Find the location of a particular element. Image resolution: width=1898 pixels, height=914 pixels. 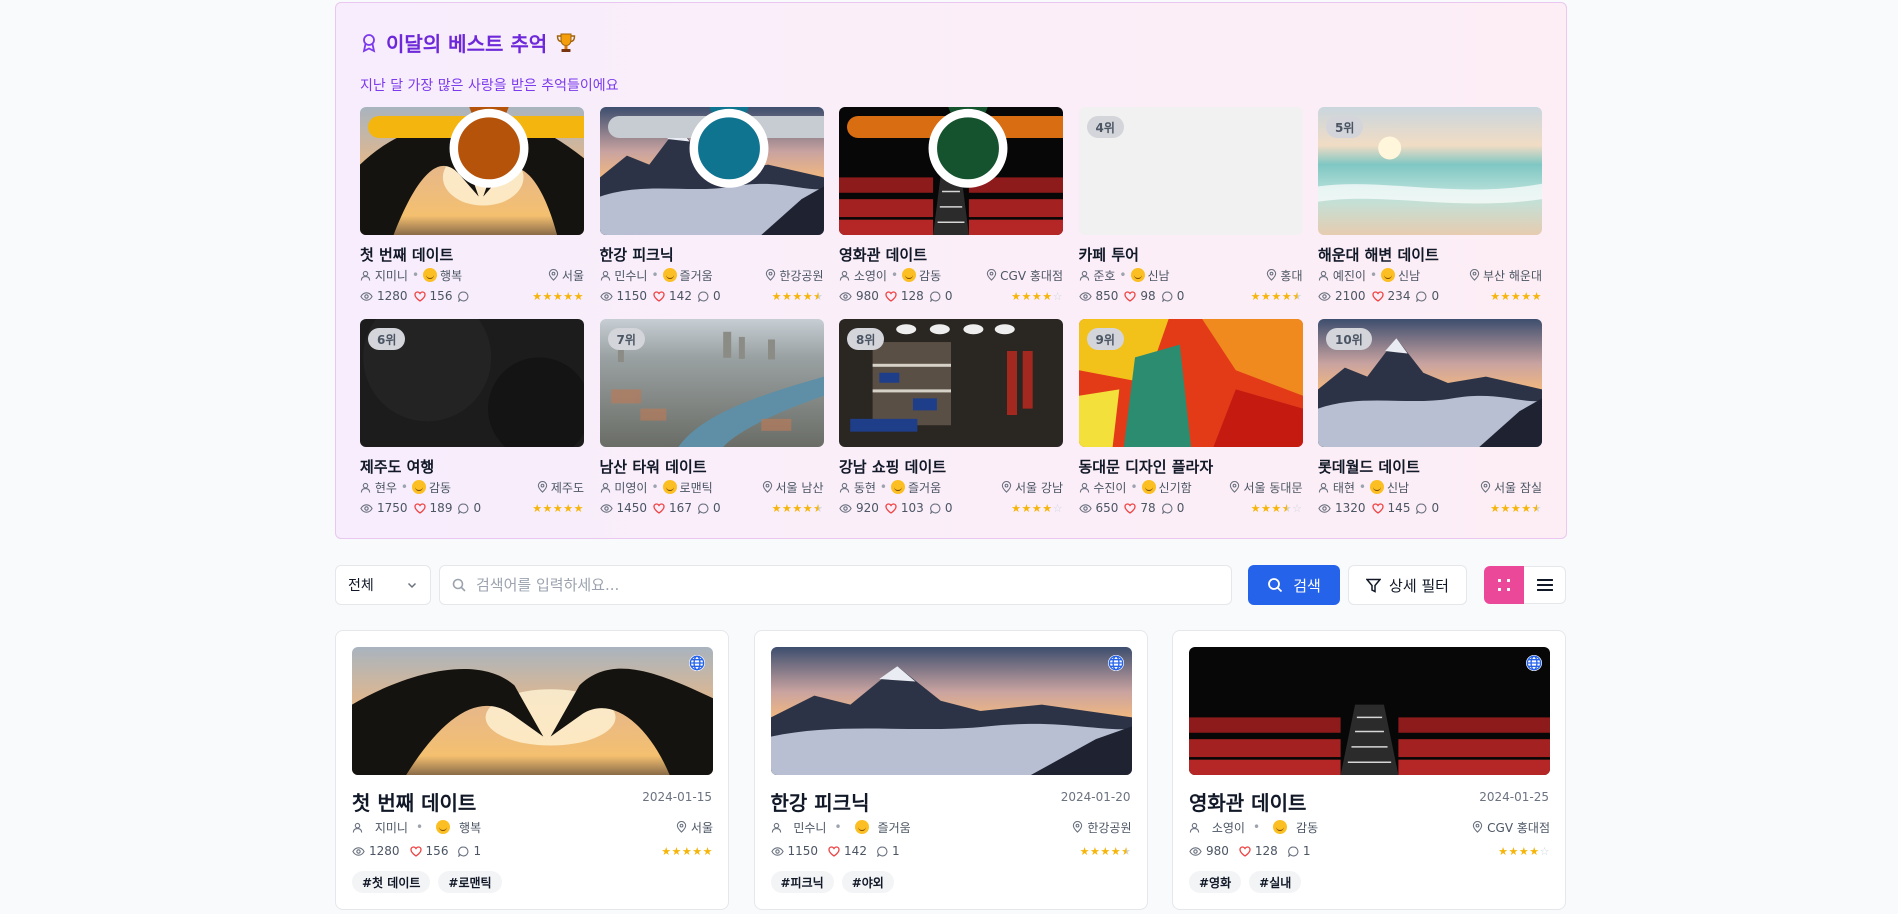

view-count: 1450 is located at coordinates (632, 508).